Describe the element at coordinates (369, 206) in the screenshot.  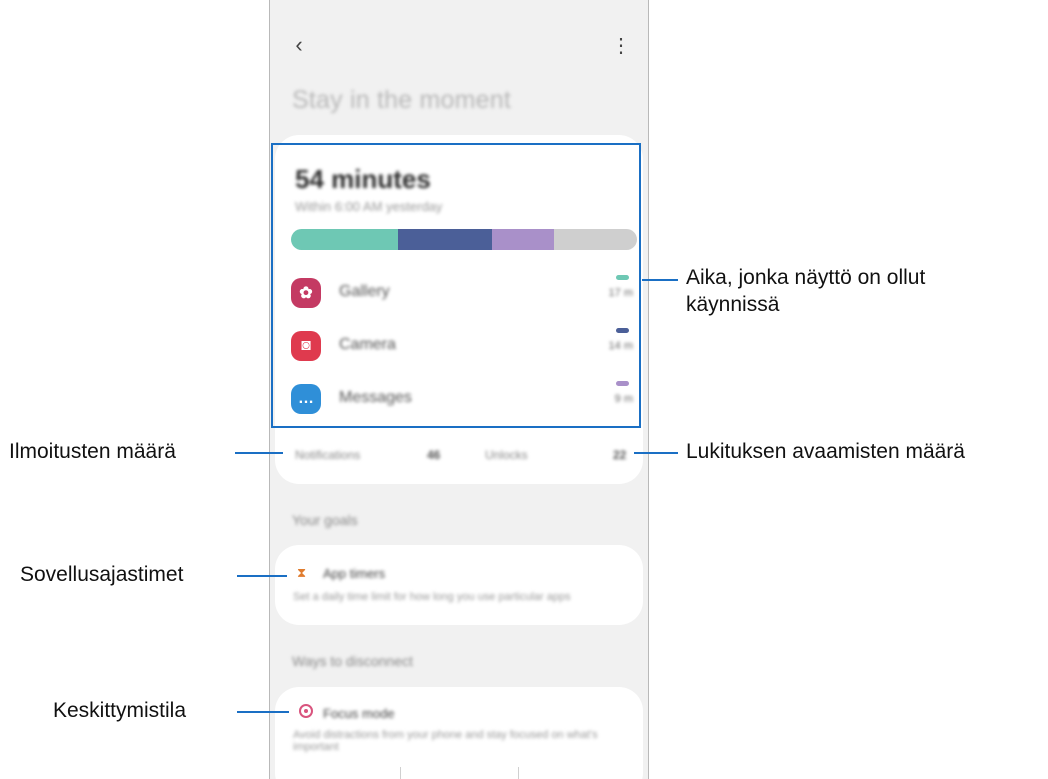
I see `screen-time-subtitle: Within 6:00 AM yesterday` at that location.